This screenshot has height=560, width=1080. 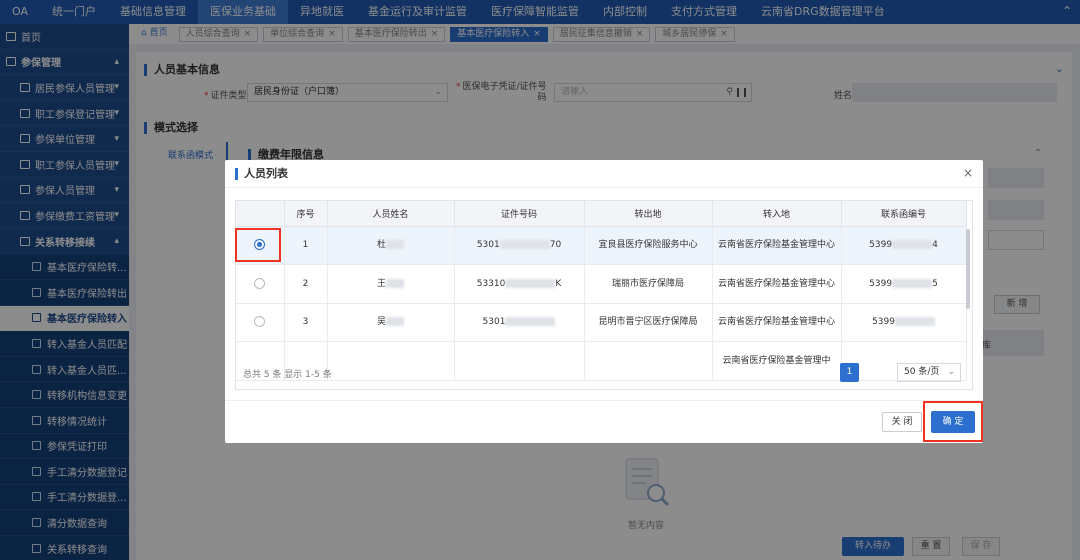 I want to click on row-index: 2, so click(x=306, y=284).